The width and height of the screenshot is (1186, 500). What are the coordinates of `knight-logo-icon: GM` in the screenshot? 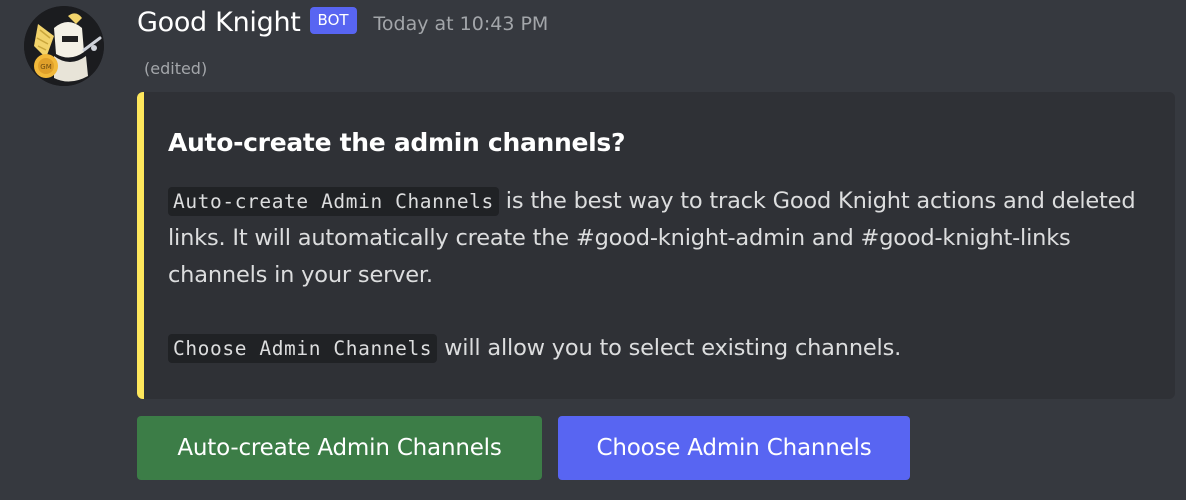 It's located at (64, 46).